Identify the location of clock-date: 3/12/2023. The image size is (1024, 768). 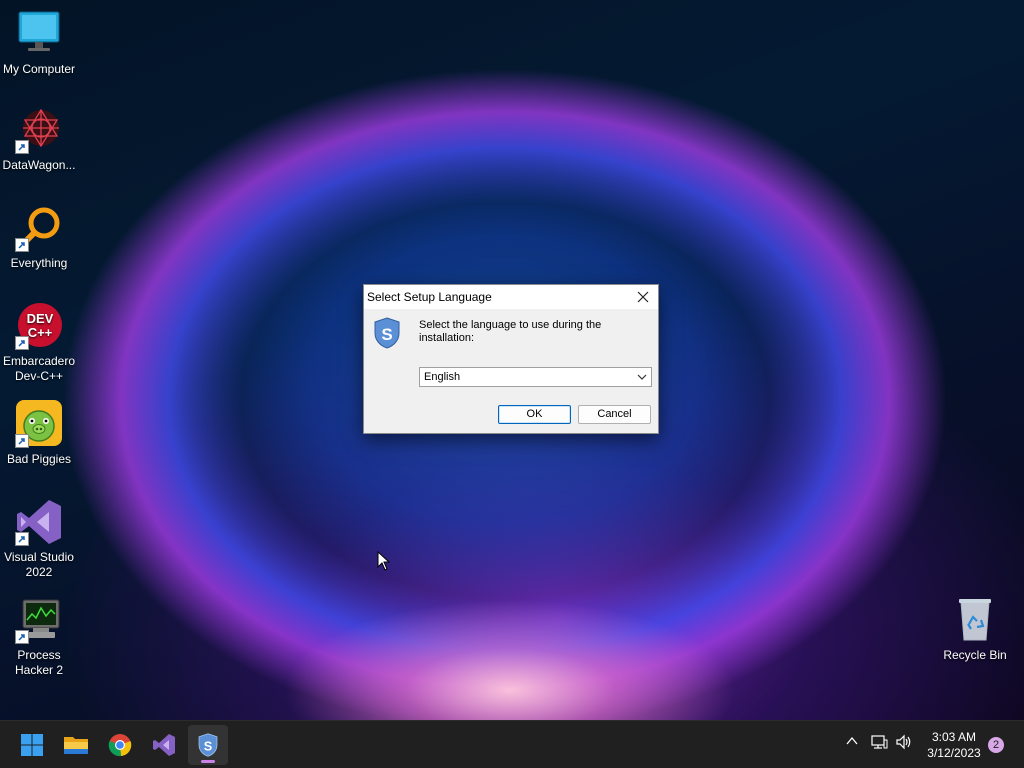
(954, 753).